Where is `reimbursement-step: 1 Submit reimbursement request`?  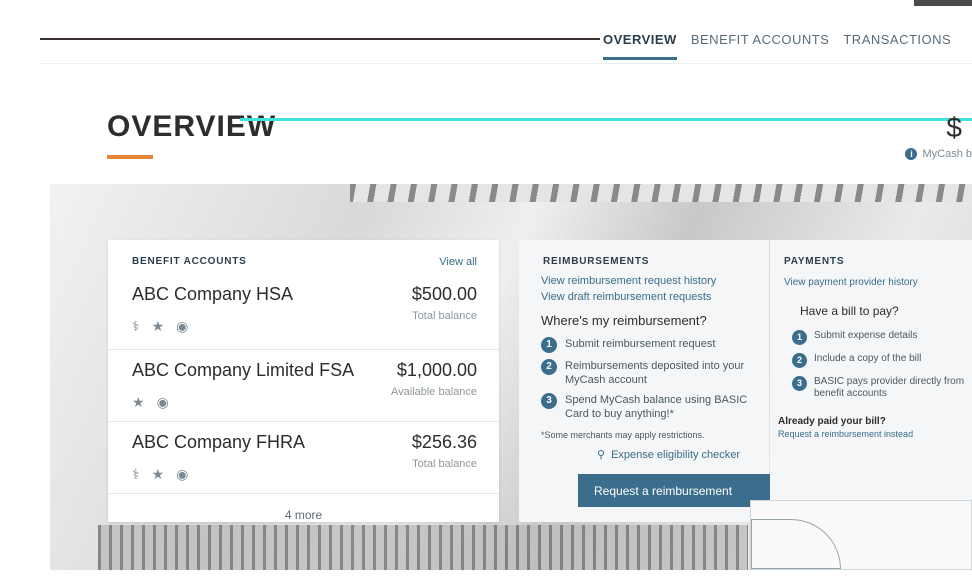
reimbursement-step: 1 Submit reimbursement request is located at coordinates (644, 345).